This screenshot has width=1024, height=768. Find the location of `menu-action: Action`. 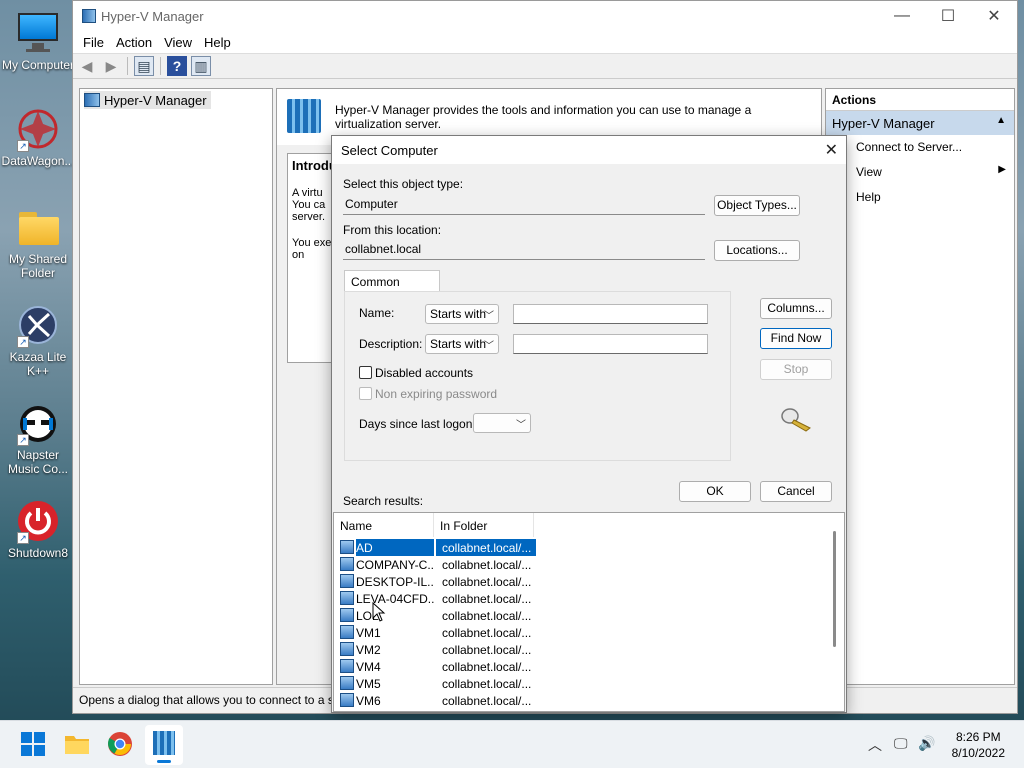

menu-action: Action is located at coordinates (134, 42).